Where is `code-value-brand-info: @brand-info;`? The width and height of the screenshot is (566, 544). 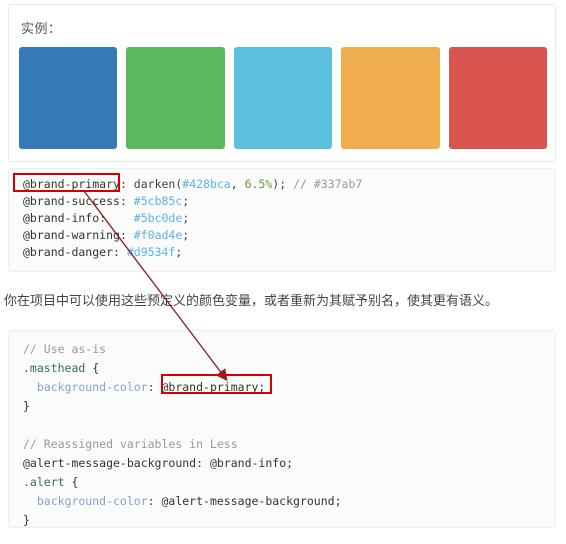
code-value-brand-info: @brand-info; is located at coordinates (251, 463).